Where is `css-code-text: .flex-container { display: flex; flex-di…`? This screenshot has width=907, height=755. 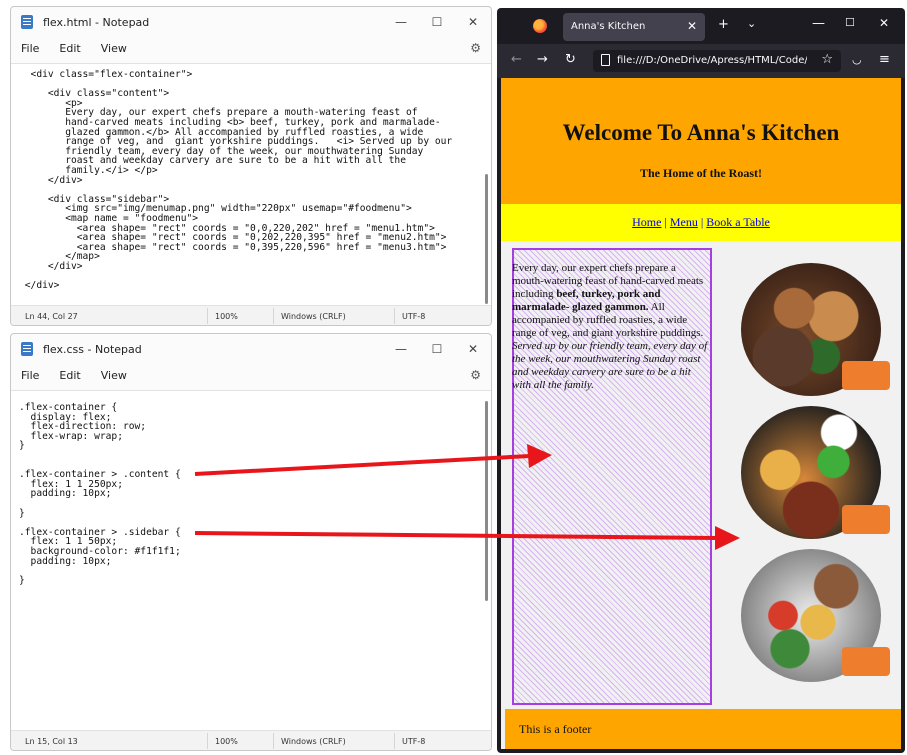 css-code-text: .flex-container { display: flex; flex-di… is located at coordinates (246, 494).